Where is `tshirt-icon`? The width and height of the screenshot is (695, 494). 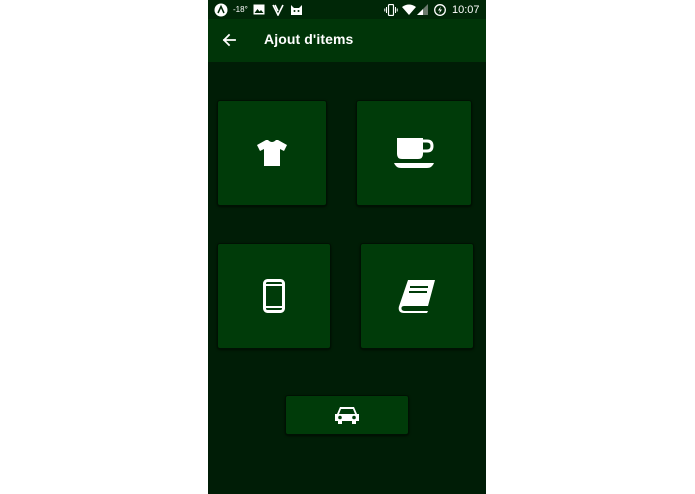
tshirt-icon is located at coordinates (272, 153).